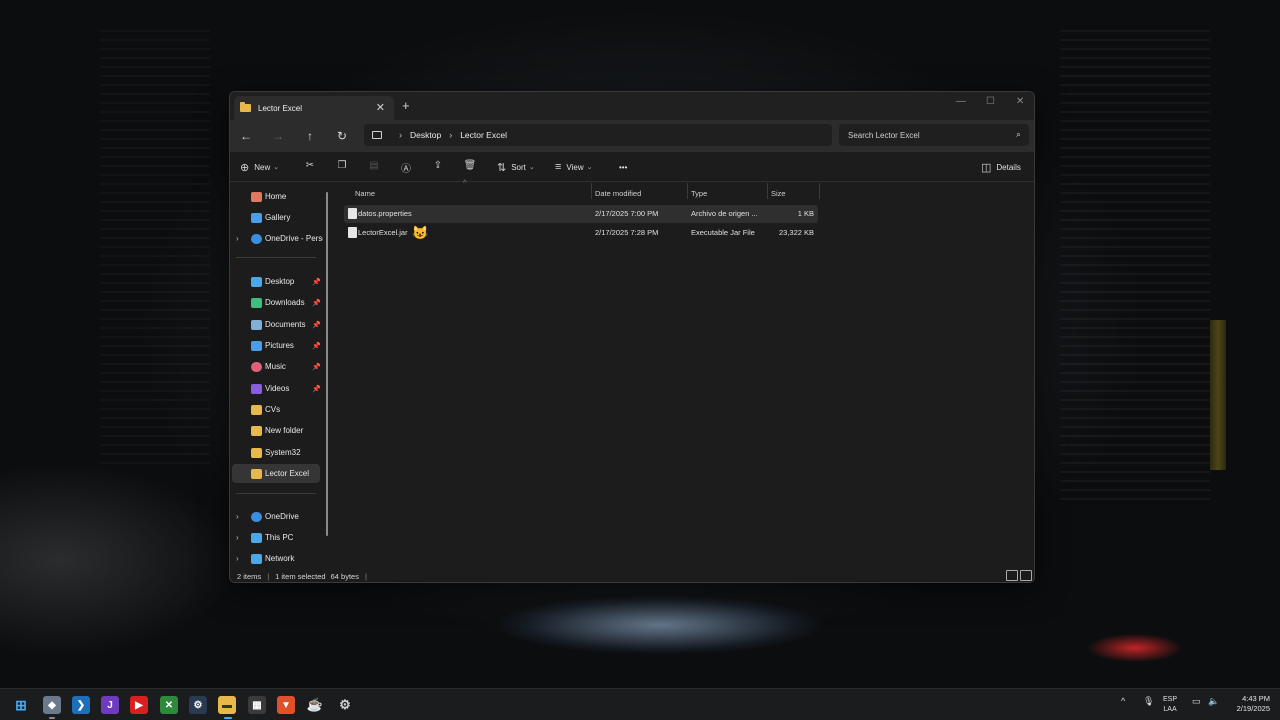  I want to click on address-bar: ← → ↑ ↻ › Desktop › Lector Excel ⌕, so click(632, 136).